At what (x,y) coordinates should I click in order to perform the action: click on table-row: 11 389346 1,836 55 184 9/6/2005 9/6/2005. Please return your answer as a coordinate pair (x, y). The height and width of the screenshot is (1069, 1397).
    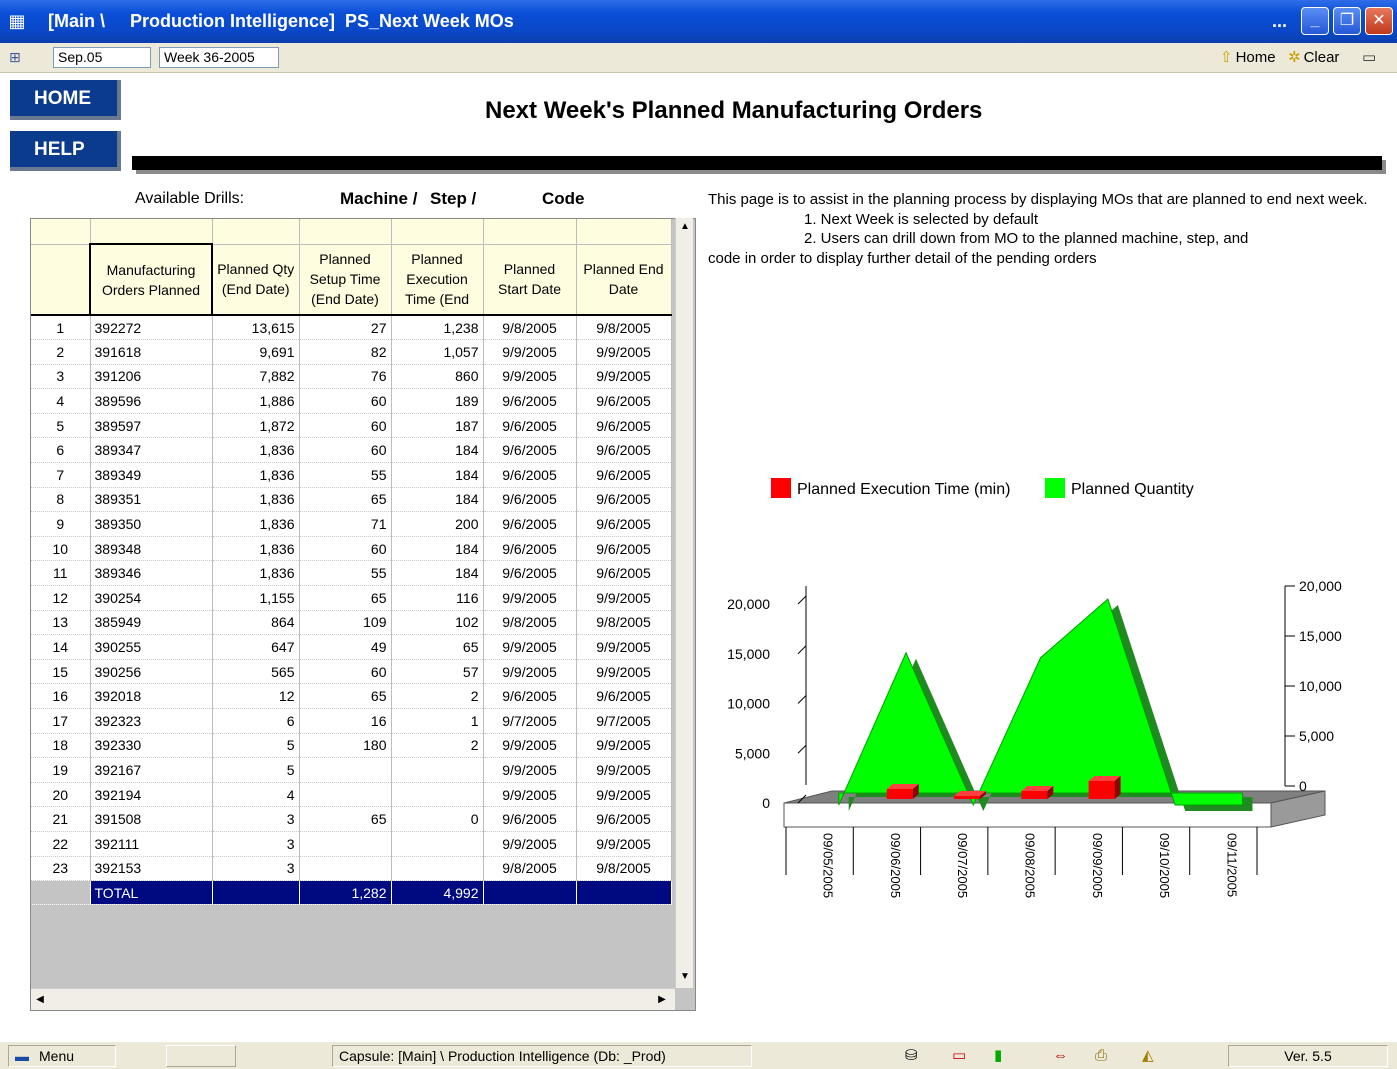
    Looking at the image, I should click on (351, 573).